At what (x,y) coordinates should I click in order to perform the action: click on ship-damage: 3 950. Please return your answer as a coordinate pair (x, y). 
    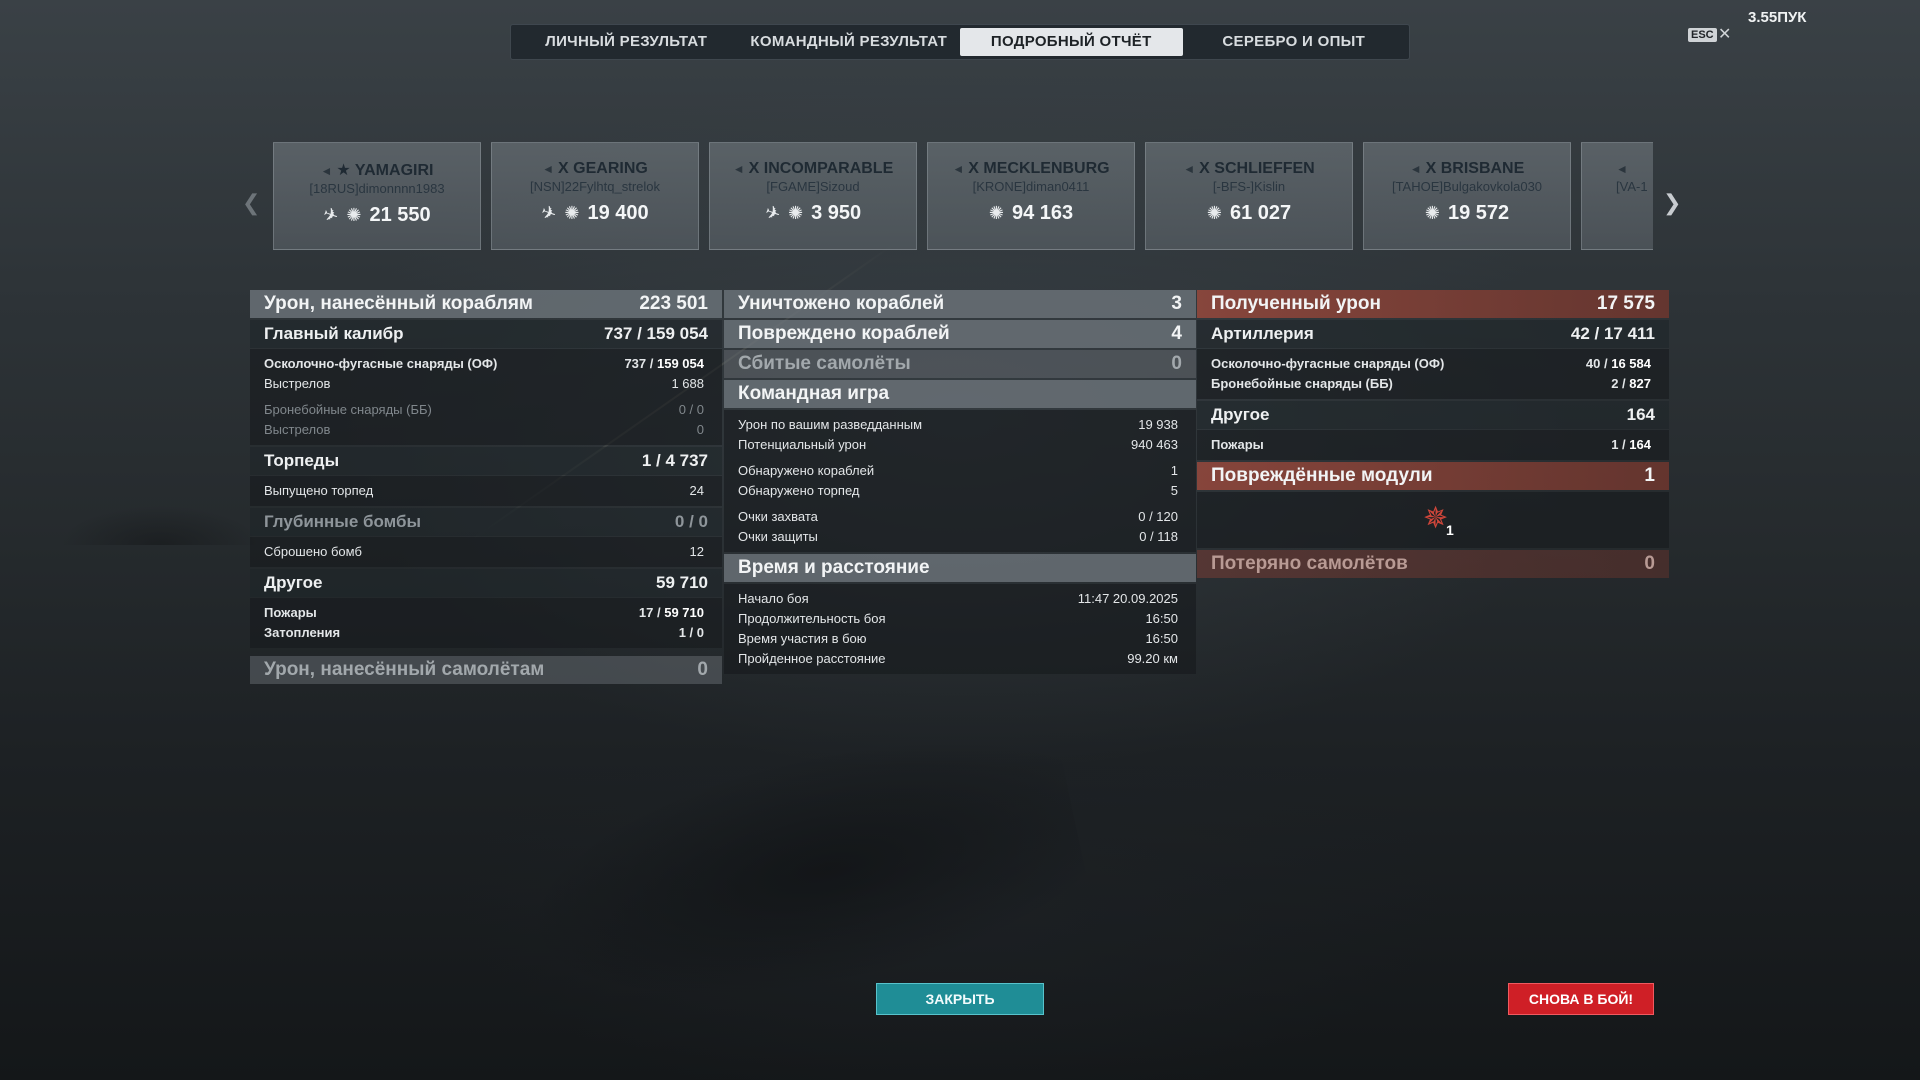
    Looking at the image, I should click on (836, 213).